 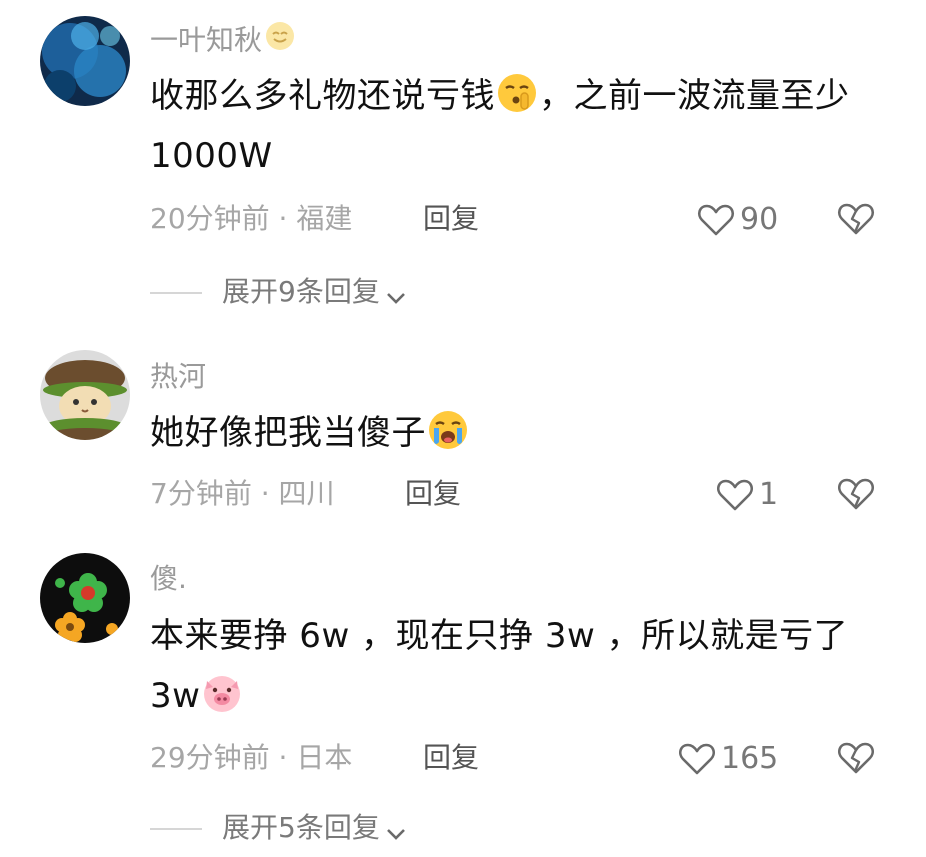 What do you see at coordinates (324, 757) in the screenshot?
I see `comment-location: 日本` at bounding box center [324, 757].